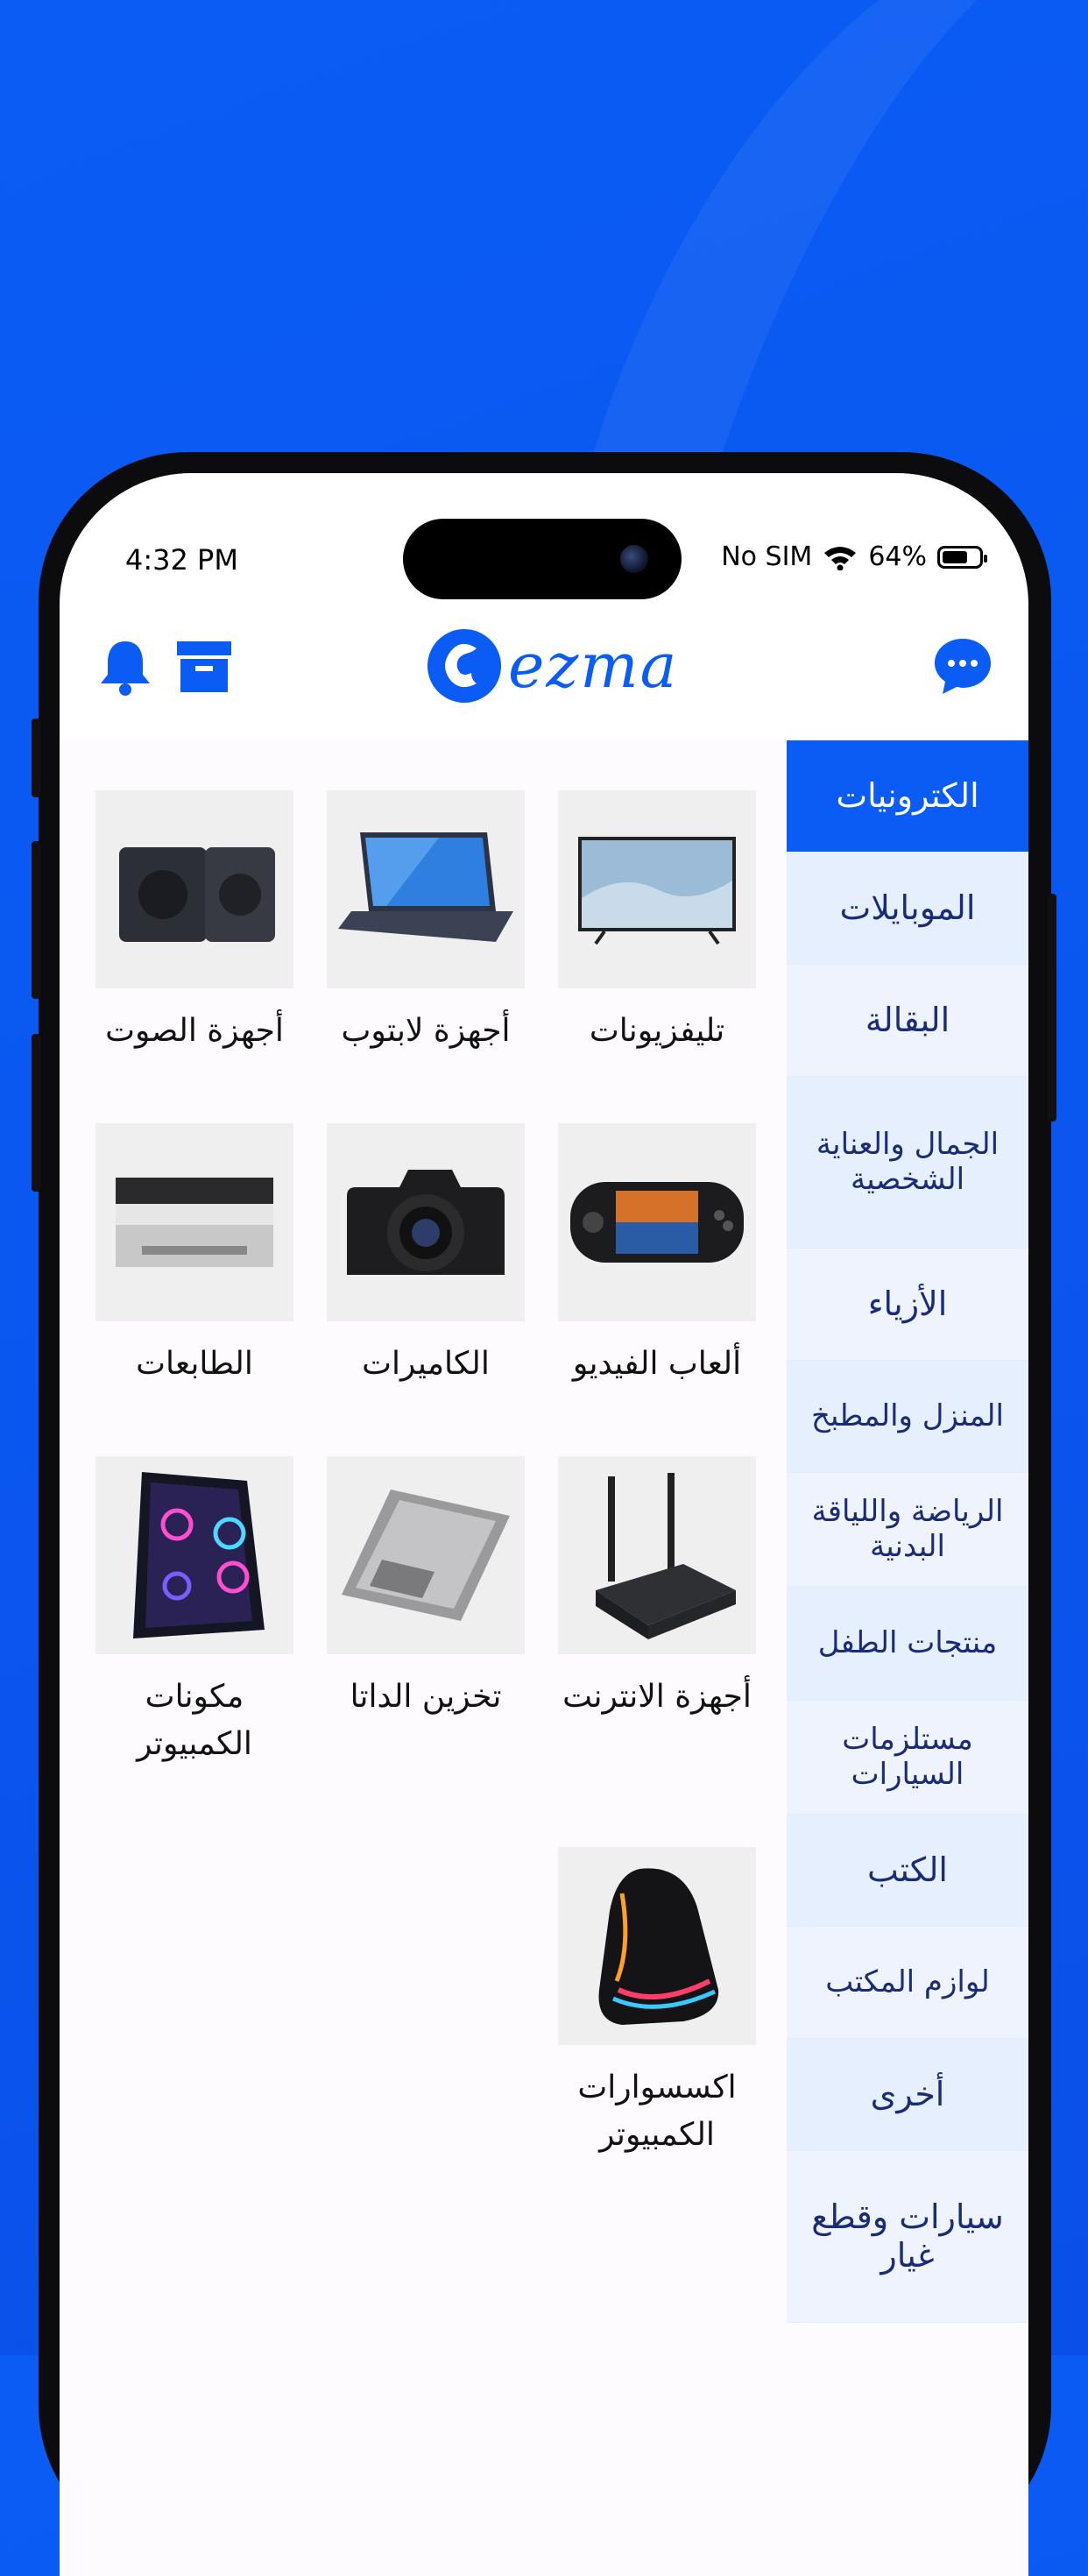  Describe the element at coordinates (36, 757) in the screenshot. I see `phone-action-button` at that location.